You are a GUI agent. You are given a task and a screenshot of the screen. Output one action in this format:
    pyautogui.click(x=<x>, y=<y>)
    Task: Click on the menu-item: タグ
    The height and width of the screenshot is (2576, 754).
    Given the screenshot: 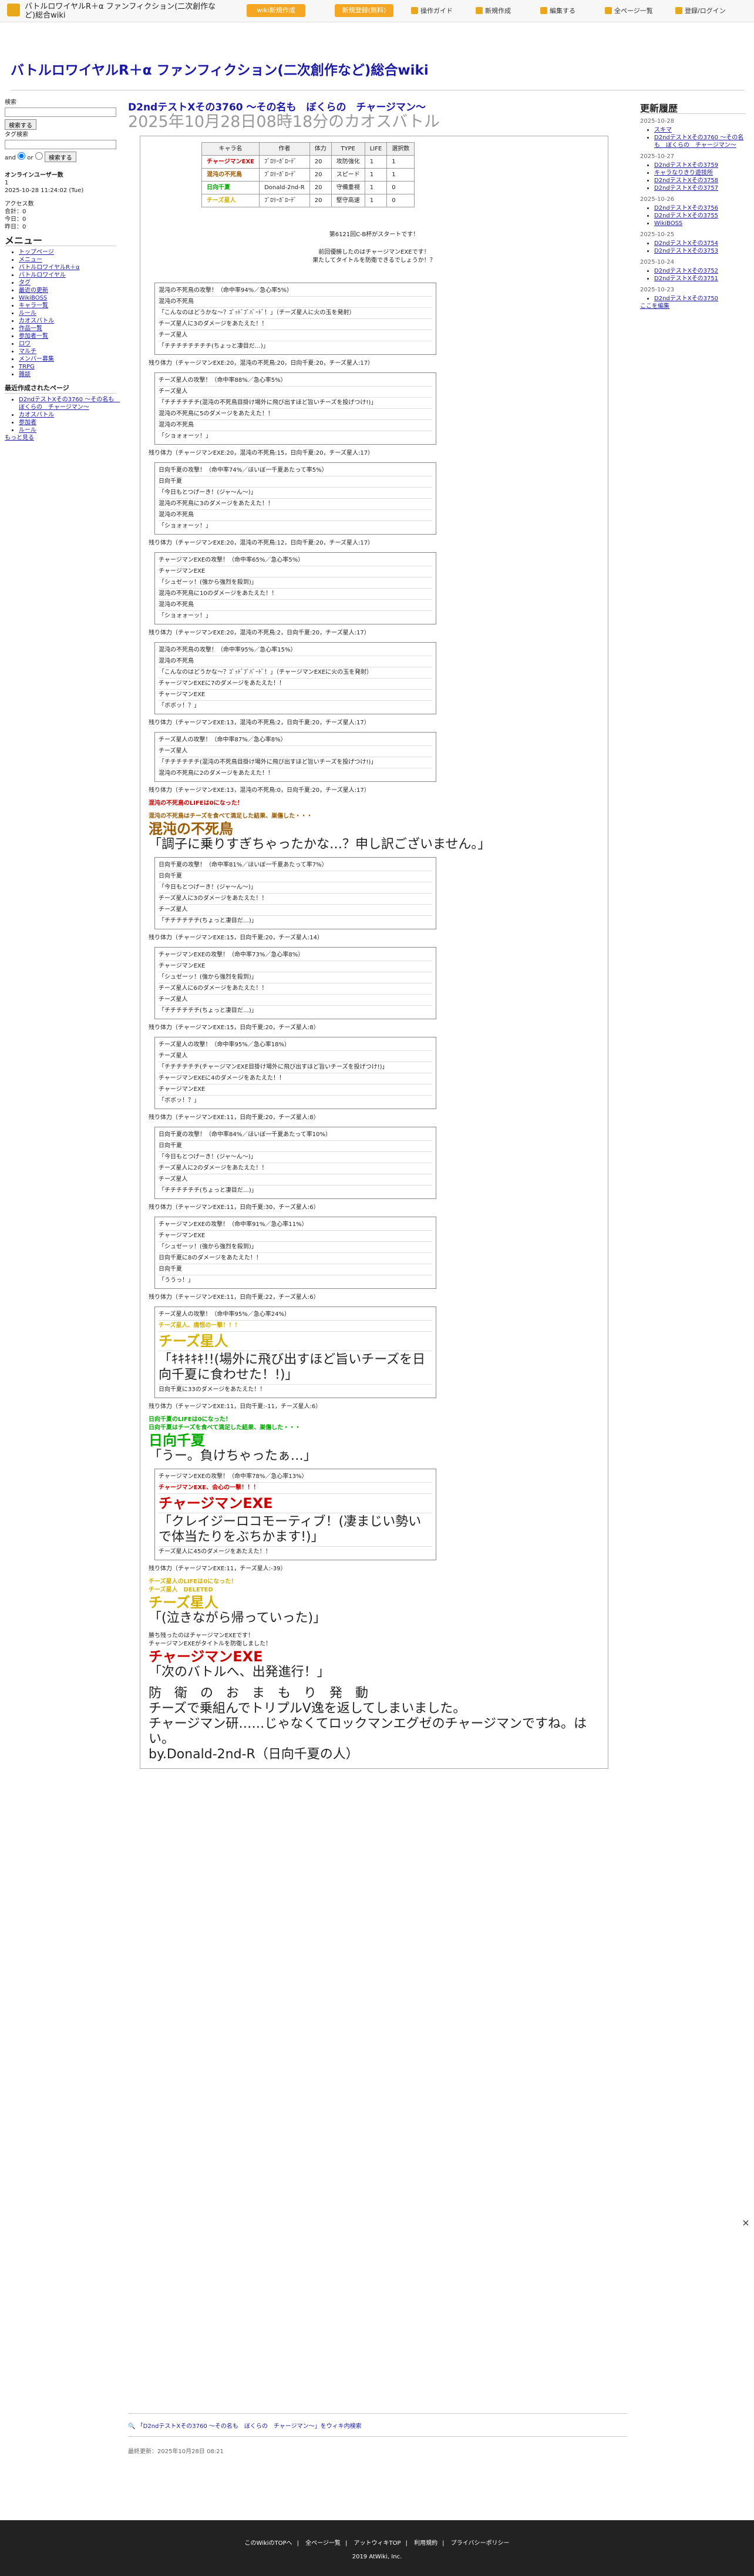 What is the action you would take?
    pyautogui.click(x=25, y=283)
    